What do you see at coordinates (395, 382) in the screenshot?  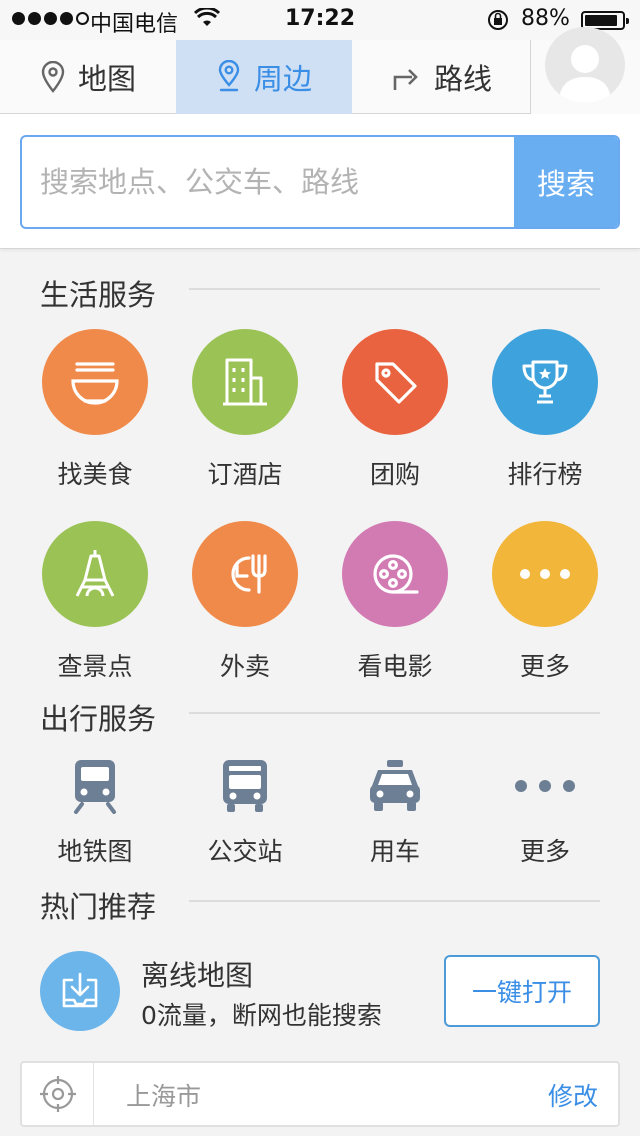 I see `tag-icon` at bounding box center [395, 382].